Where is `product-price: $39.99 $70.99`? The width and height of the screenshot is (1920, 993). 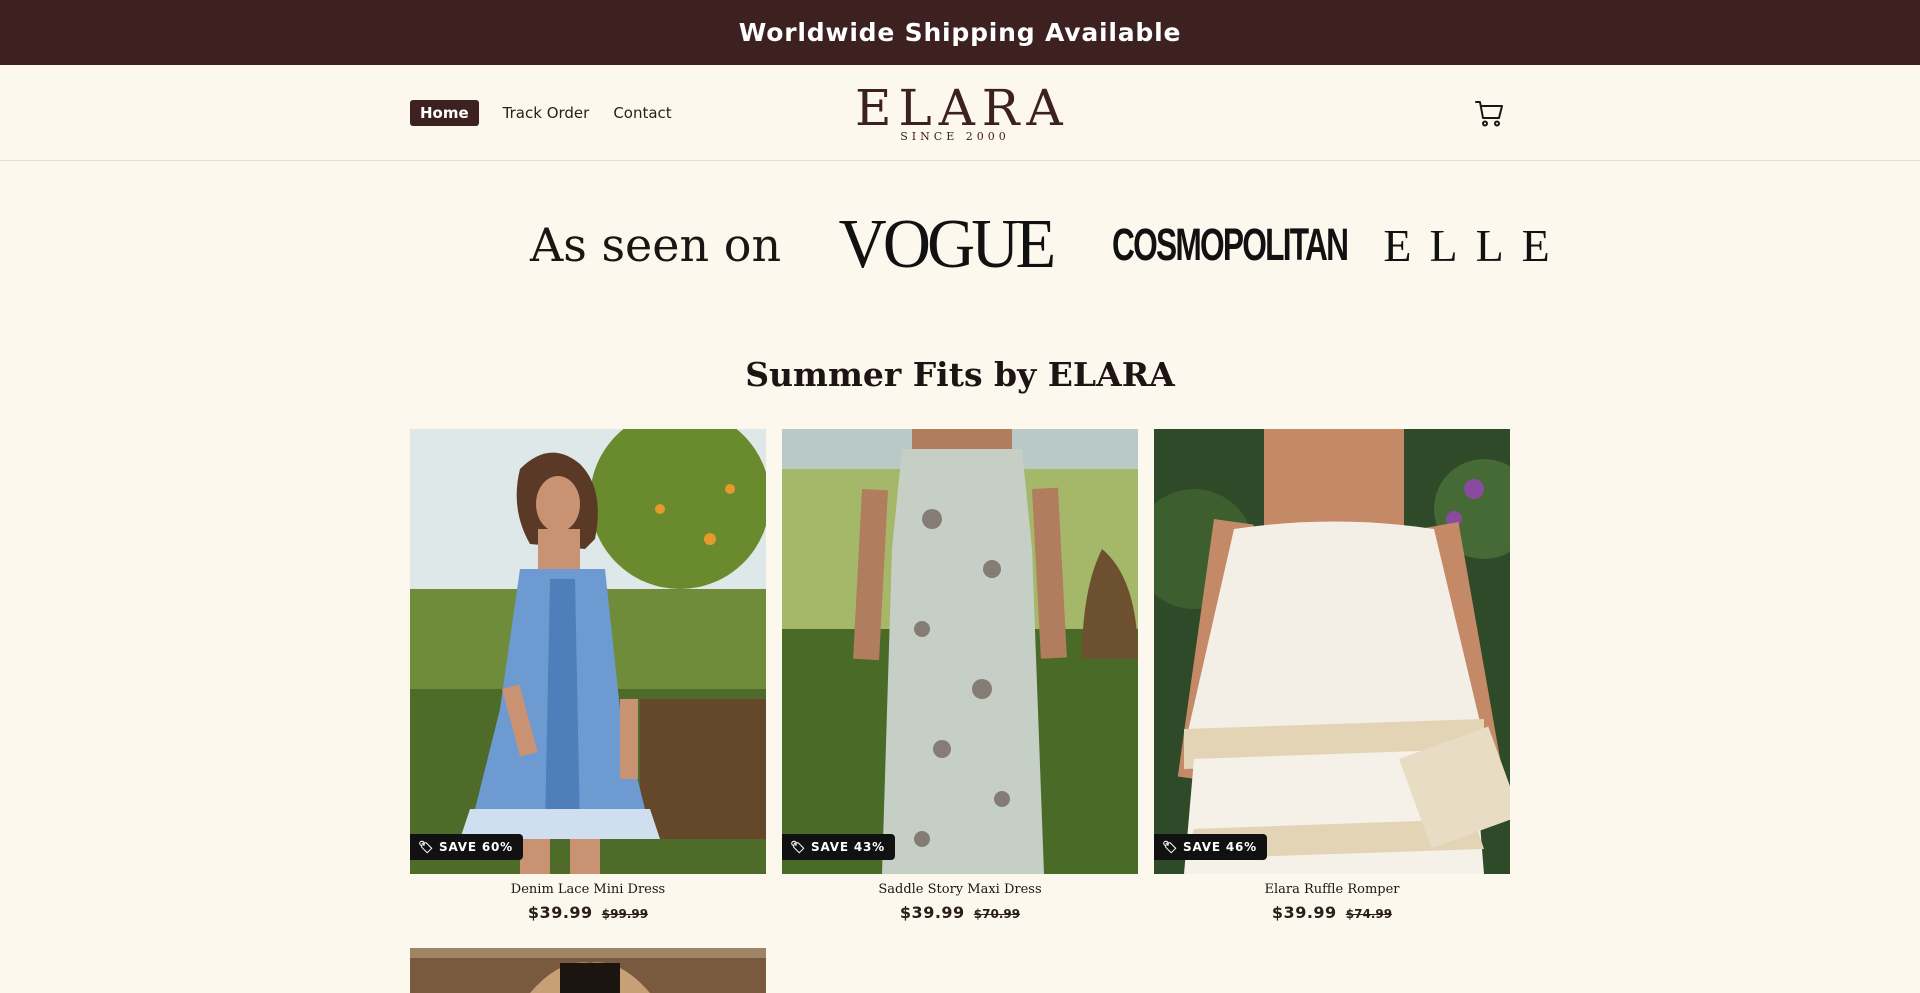 product-price: $39.99 $70.99 is located at coordinates (960, 912).